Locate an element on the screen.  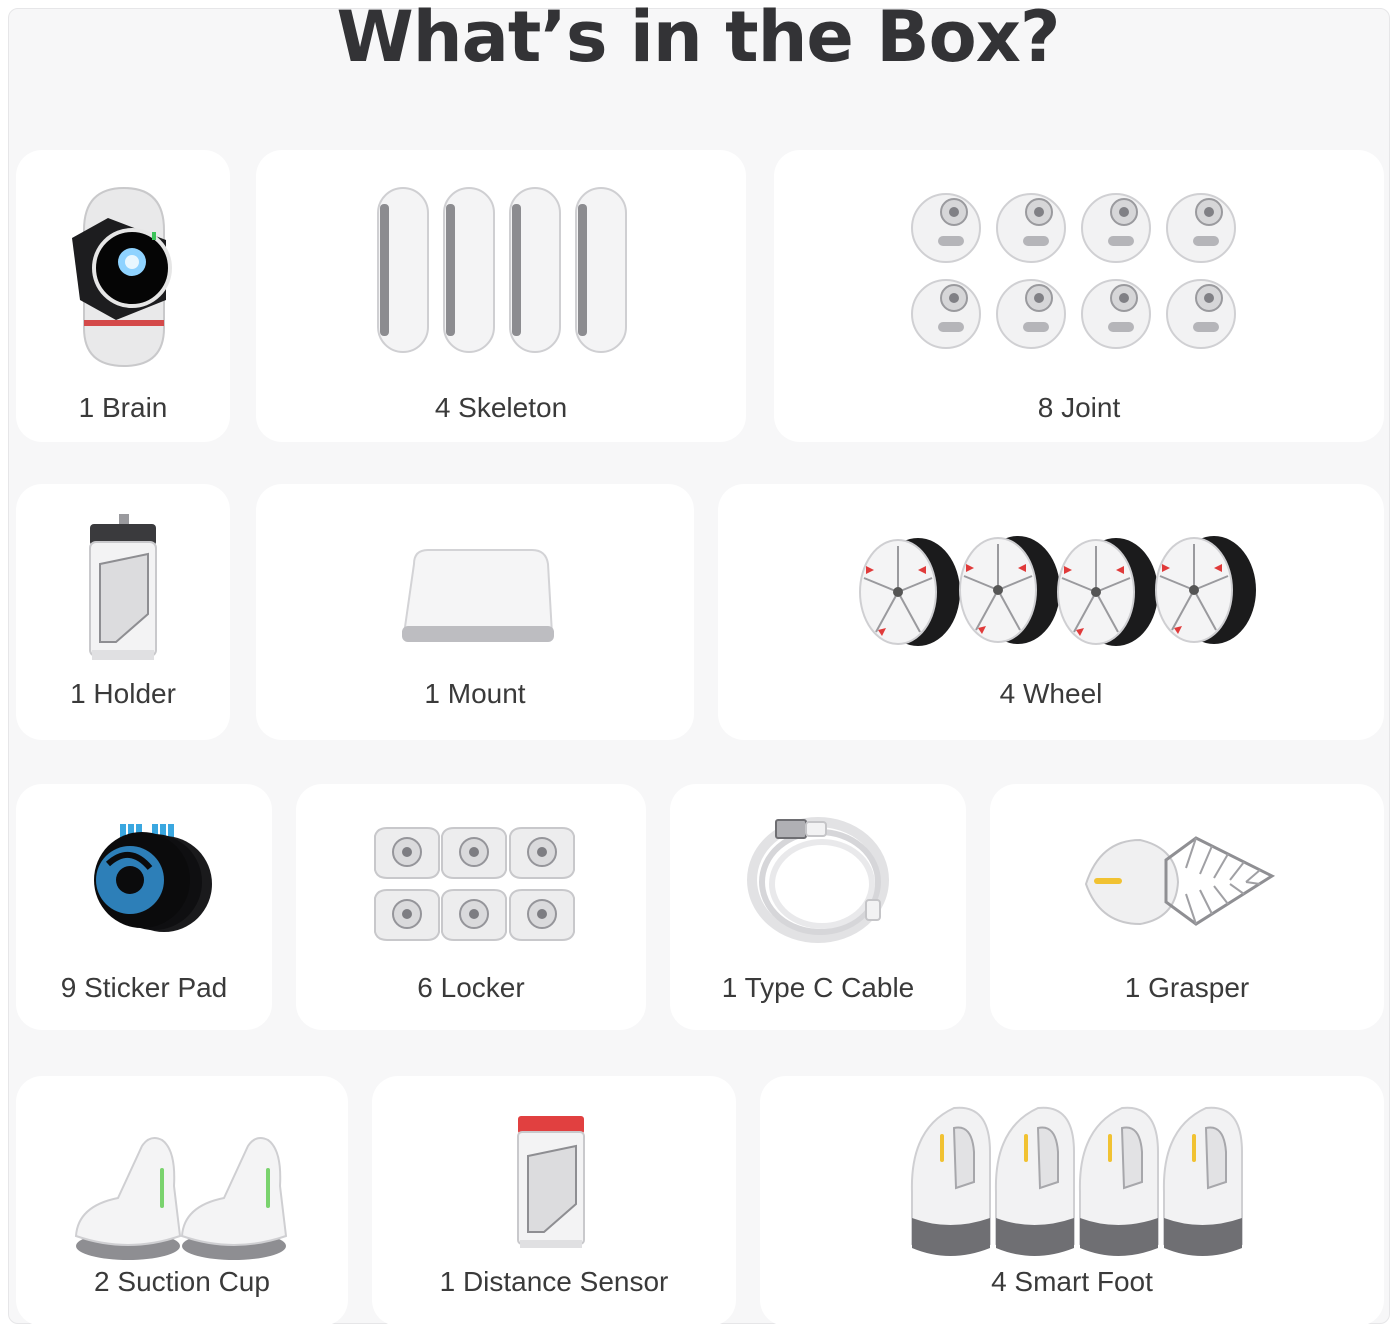
item-label: 8 Joint is located at coordinates (1079, 407).